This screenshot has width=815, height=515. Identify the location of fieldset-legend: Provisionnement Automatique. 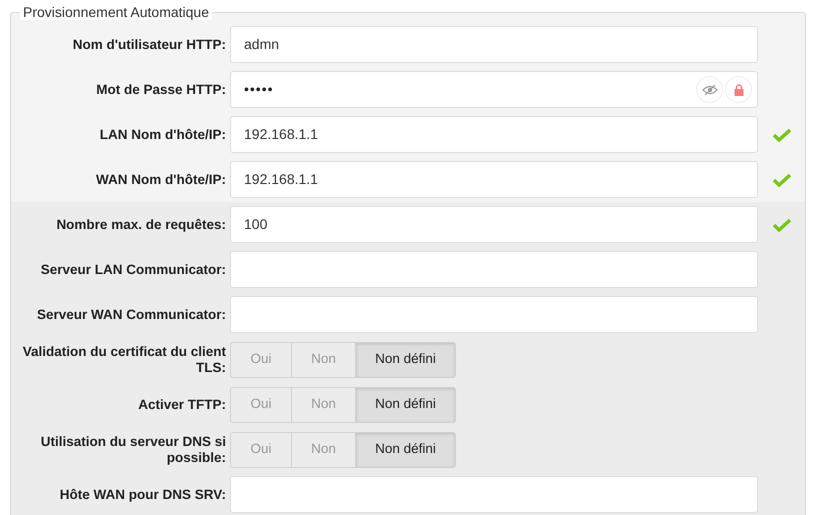
(116, 12).